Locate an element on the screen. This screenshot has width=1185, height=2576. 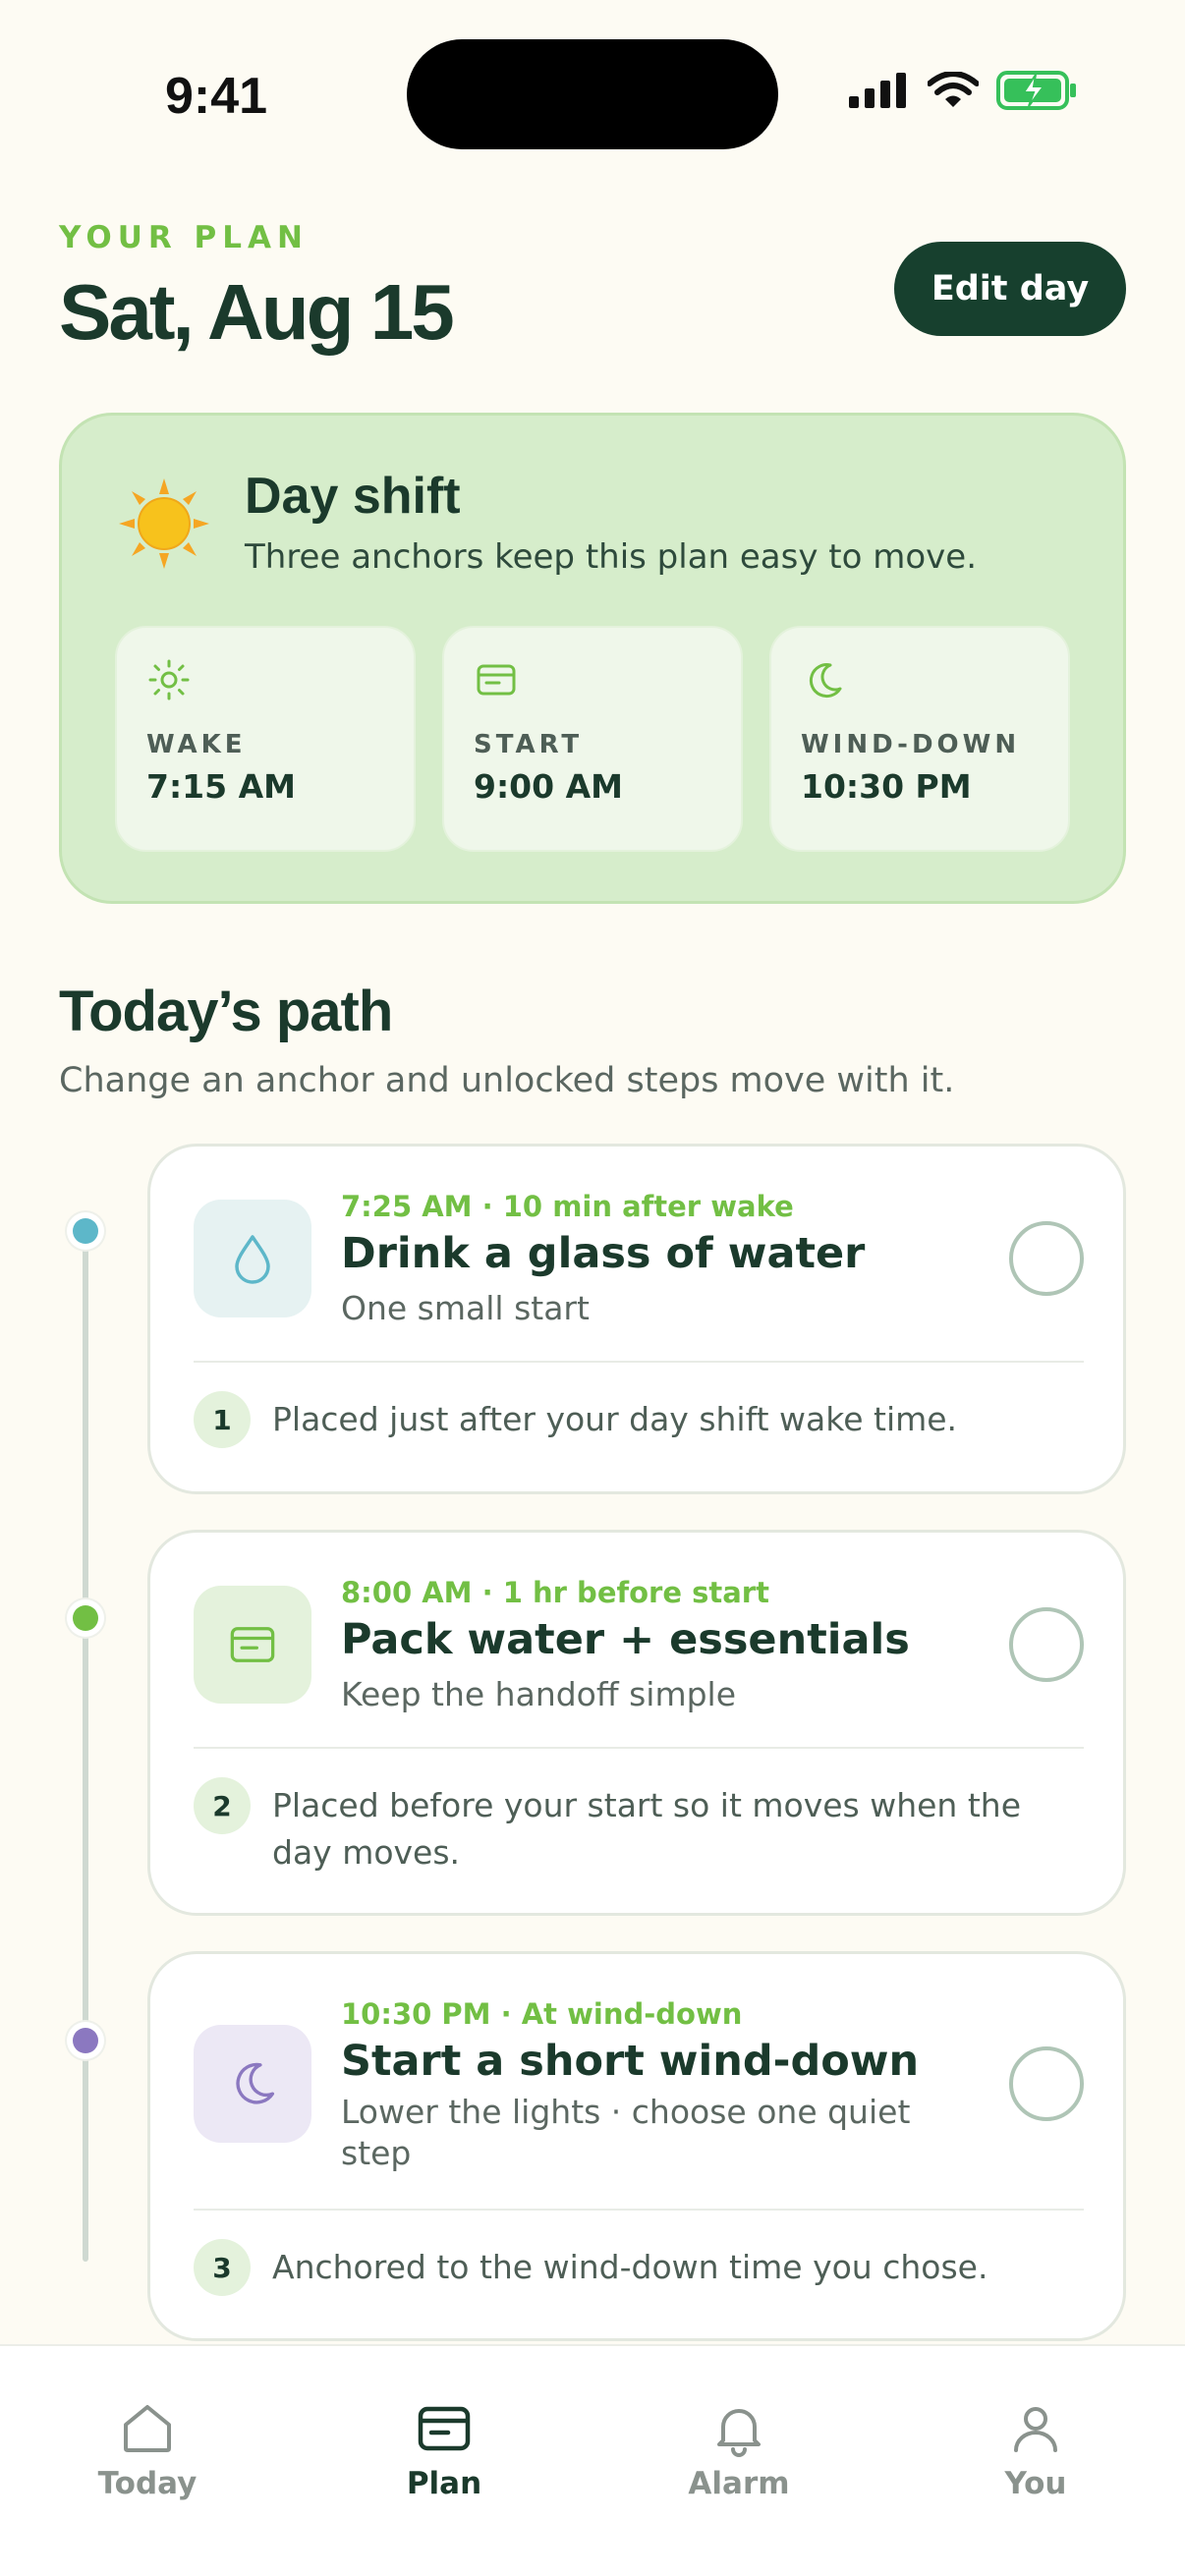
home-icon is located at coordinates (148, 2428).